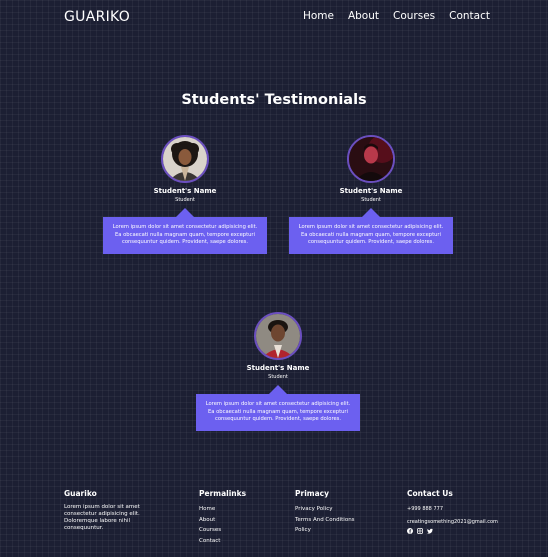 The image size is (548, 557). I want to click on brand-logo: GUARIKO, so click(97, 17).